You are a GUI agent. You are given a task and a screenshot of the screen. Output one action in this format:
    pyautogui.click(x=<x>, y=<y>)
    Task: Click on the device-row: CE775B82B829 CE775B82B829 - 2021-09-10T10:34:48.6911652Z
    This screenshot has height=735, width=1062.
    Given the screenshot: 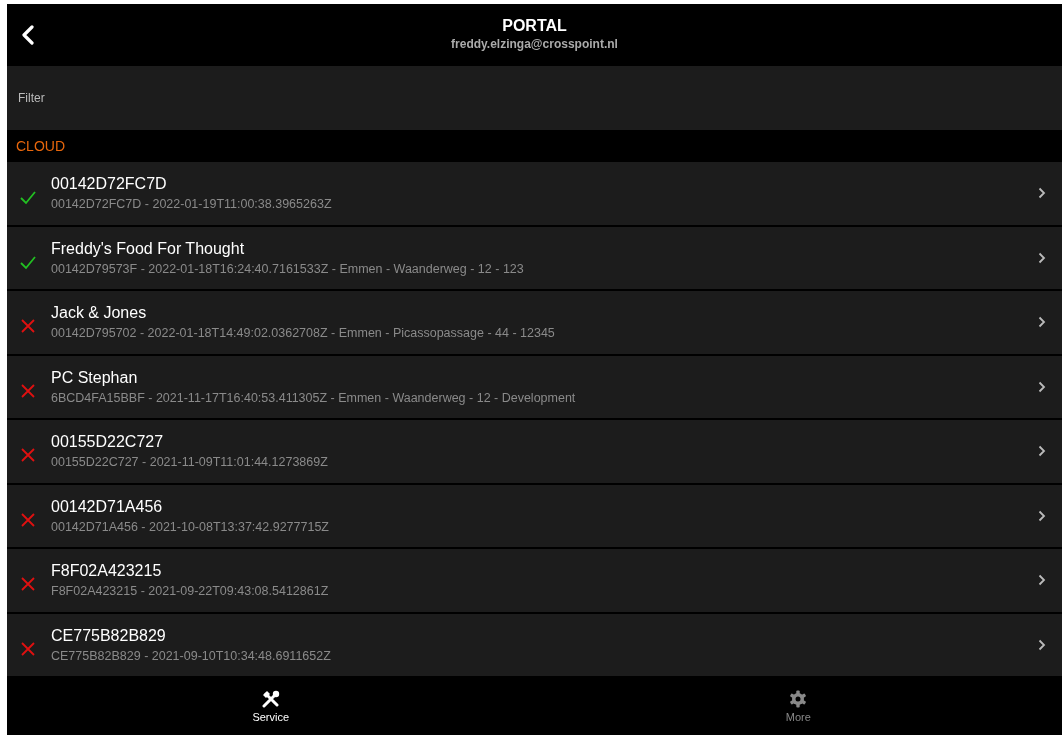 What is the action you would take?
    pyautogui.click(x=534, y=644)
    